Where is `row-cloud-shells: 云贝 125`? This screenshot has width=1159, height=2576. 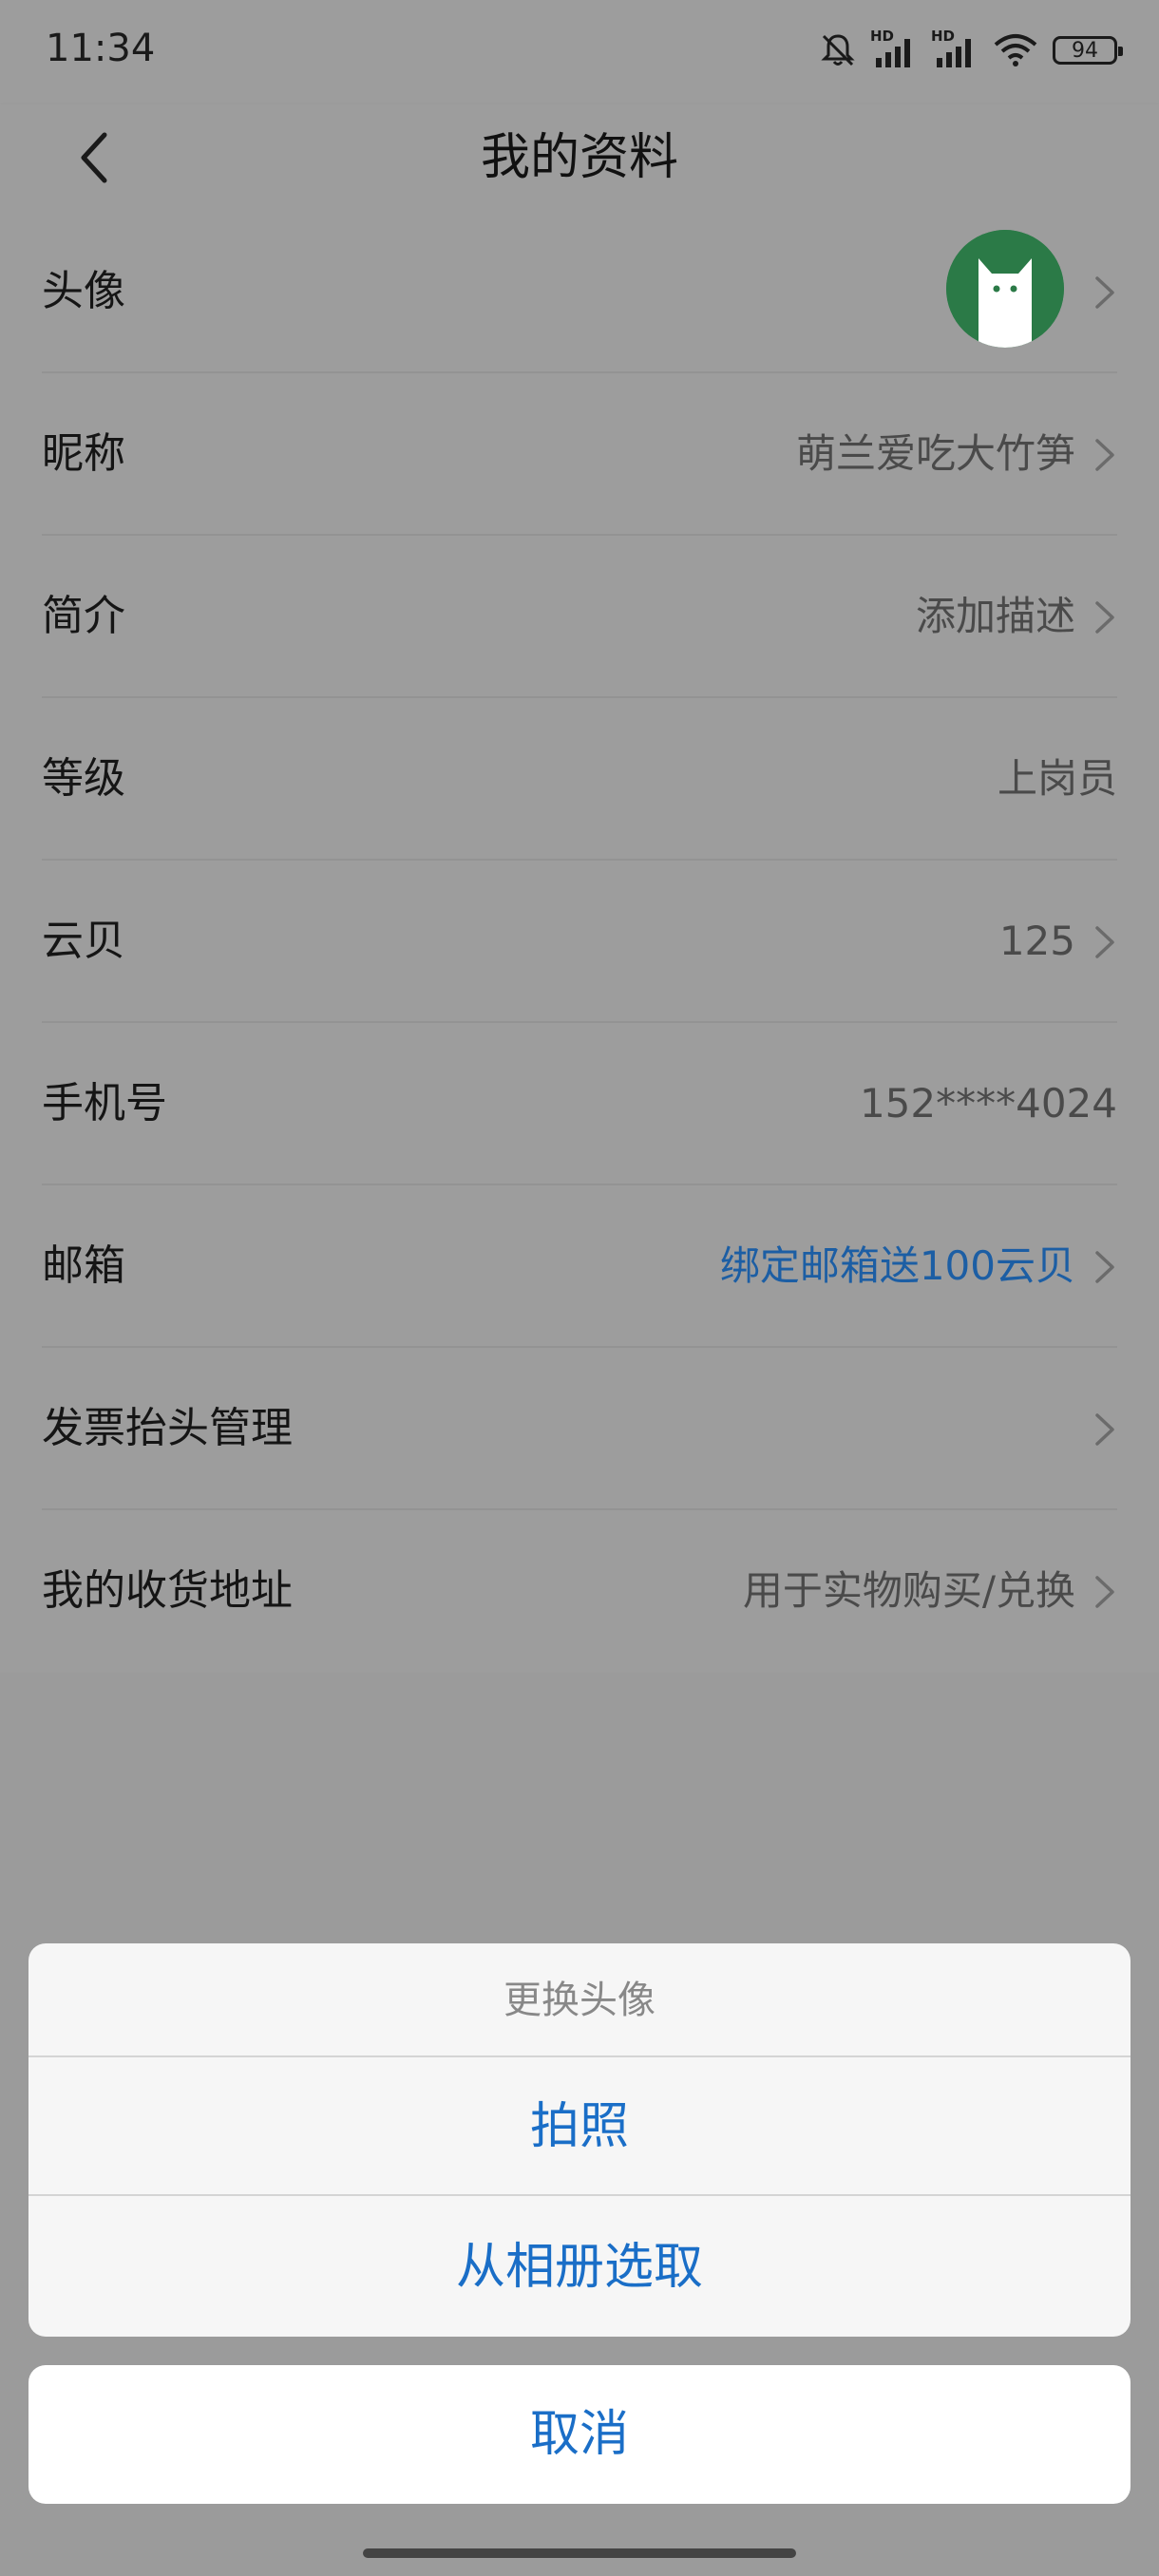 row-cloud-shells: 云贝 125 is located at coordinates (579, 942).